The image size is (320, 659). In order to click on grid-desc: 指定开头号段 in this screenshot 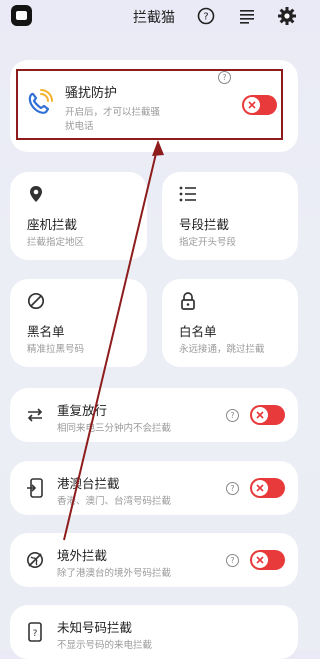, I will do `click(208, 242)`.